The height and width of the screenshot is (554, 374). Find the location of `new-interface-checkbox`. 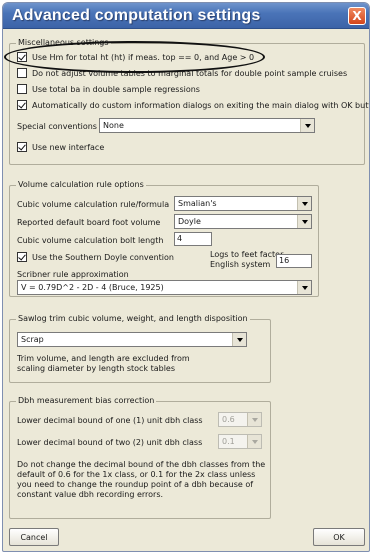

new-interface-checkbox is located at coordinates (22, 147).